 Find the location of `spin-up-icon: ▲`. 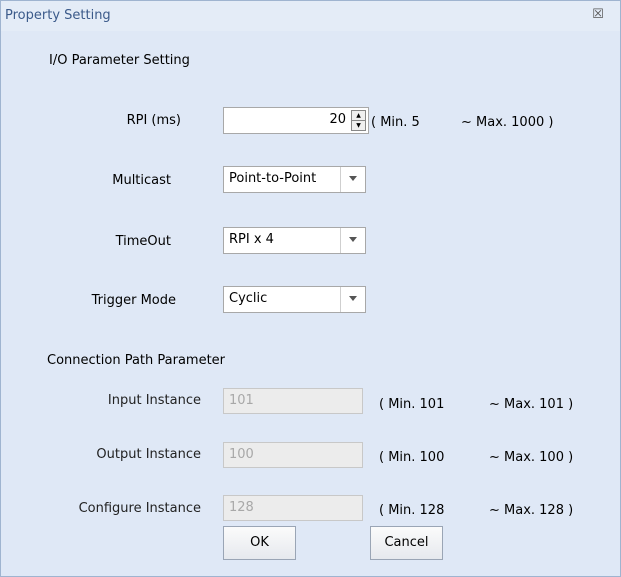

spin-up-icon: ▲ is located at coordinates (358, 116).